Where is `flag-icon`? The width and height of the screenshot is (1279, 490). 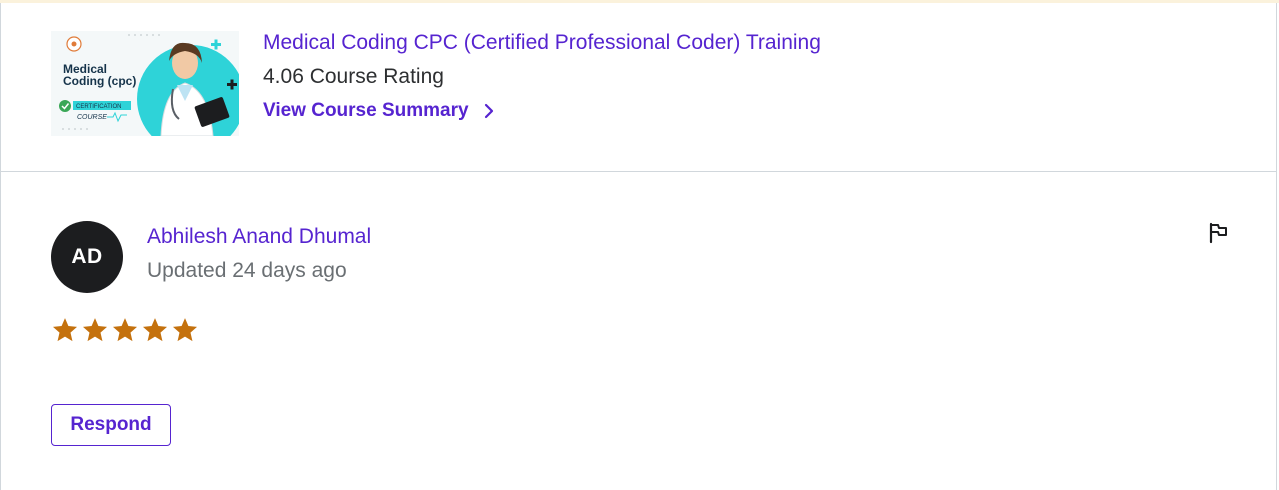 flag-icon is located at coordinates (1218, 233).